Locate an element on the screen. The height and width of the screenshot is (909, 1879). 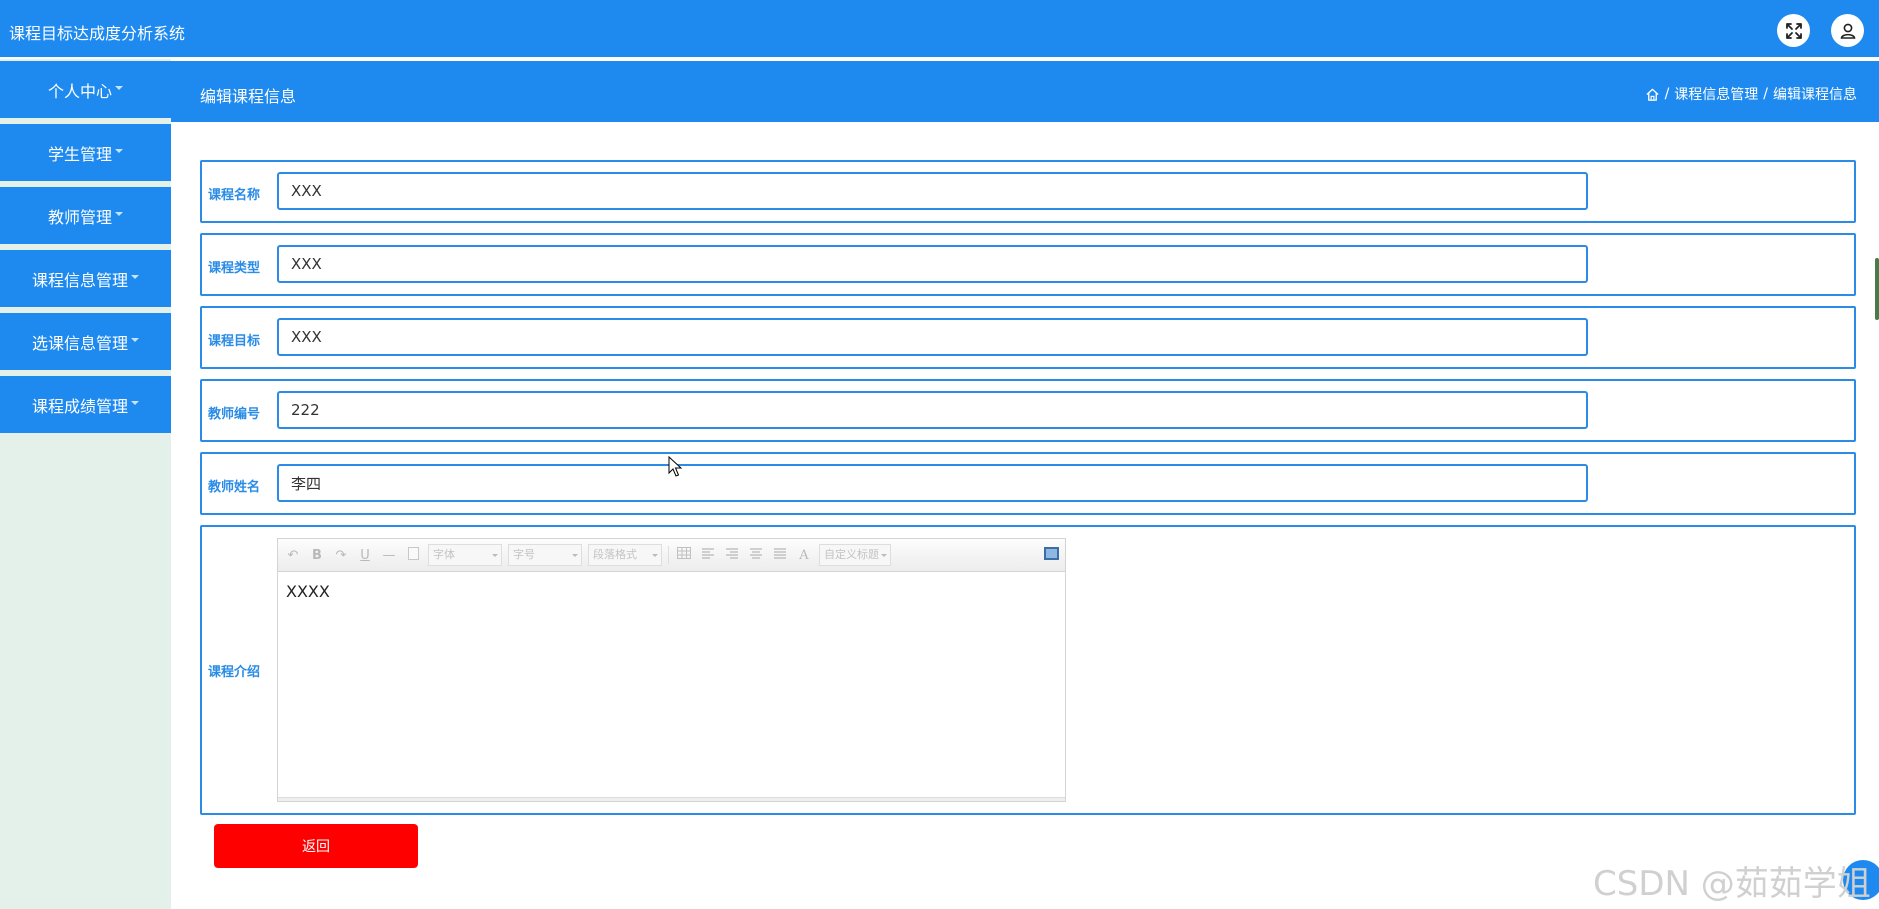
align-right-icon is located at coordinates (732, 555).